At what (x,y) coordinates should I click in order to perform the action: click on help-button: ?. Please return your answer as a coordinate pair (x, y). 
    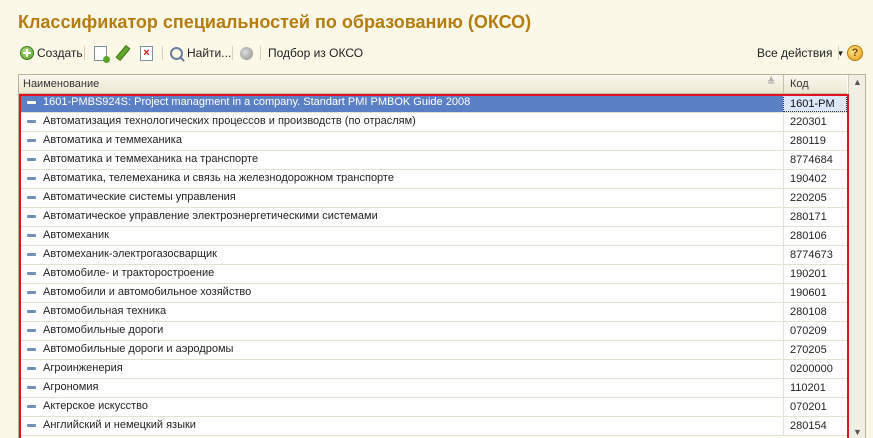
    Looking at the image, I should click on (855, 53).